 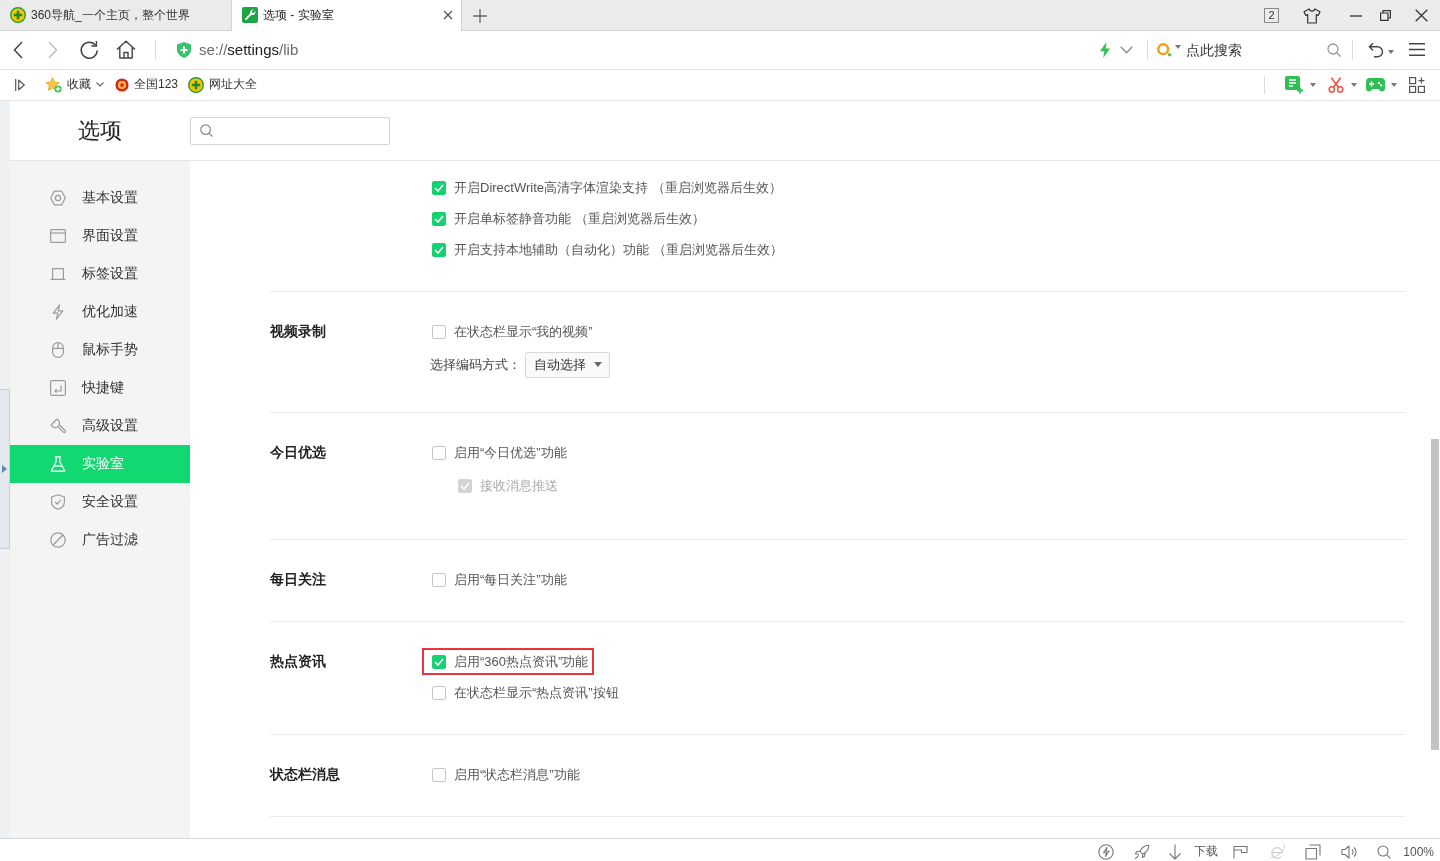 I want to click on checkbox-label: 启用“每日关注”功能, so click(x=510, y=579).